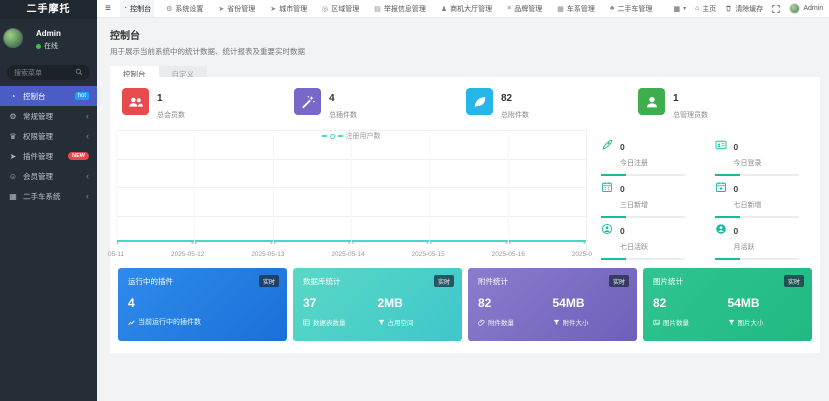 The height and width of the screenshot is (401, 829). What do you see at coordinates (125, 36) in the screenshot?
I see `page-title: 控制台` at bounding box center [125, 36].